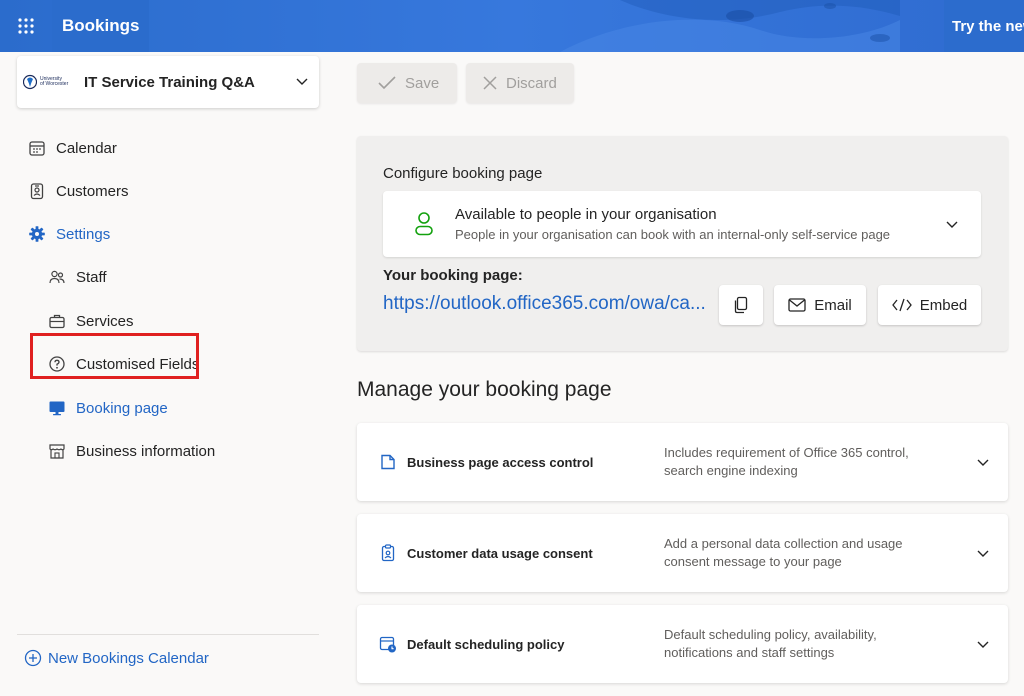  I want to click on embed-button: Embed, so click(929, 305).